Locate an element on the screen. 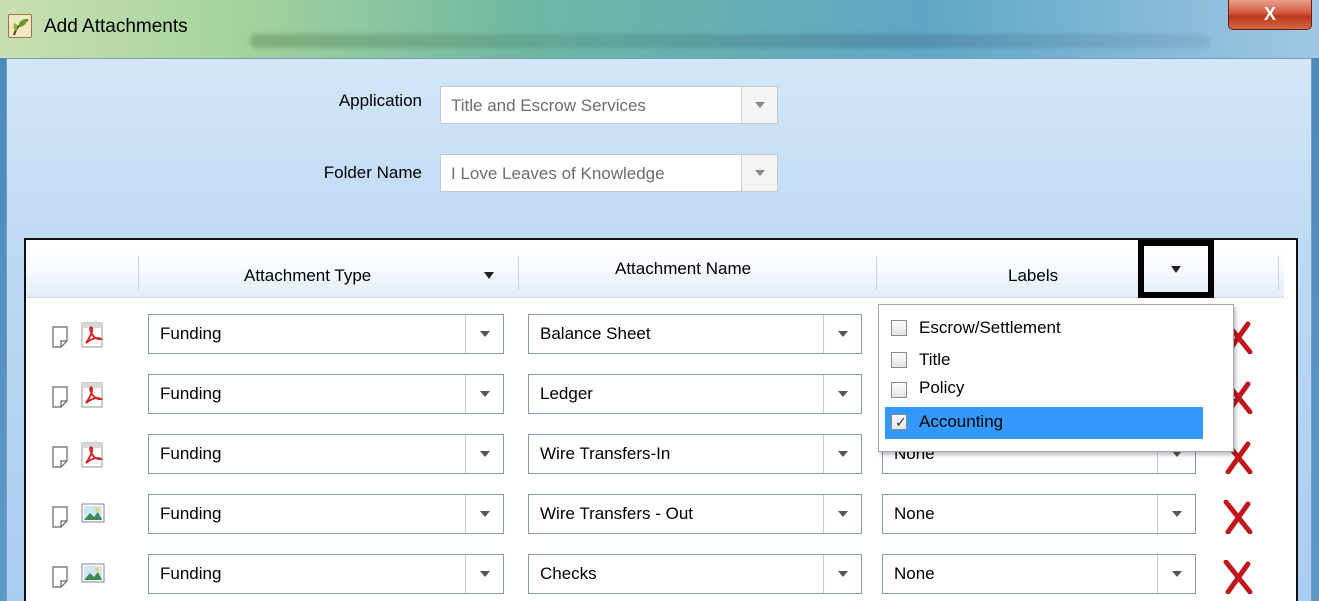 This screenshot has width=1319, height=601. checkmark-icon: ✓ is located at coordinates (901, 422).